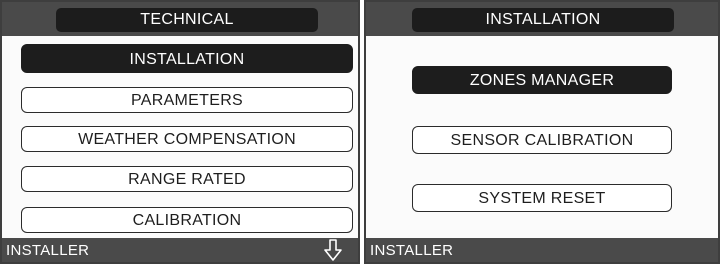  Describe the element at coordinates (187, 139) in the screenshot. I see `menu-item-weather-compensation: WEATHER COMPENSATION` at that location.